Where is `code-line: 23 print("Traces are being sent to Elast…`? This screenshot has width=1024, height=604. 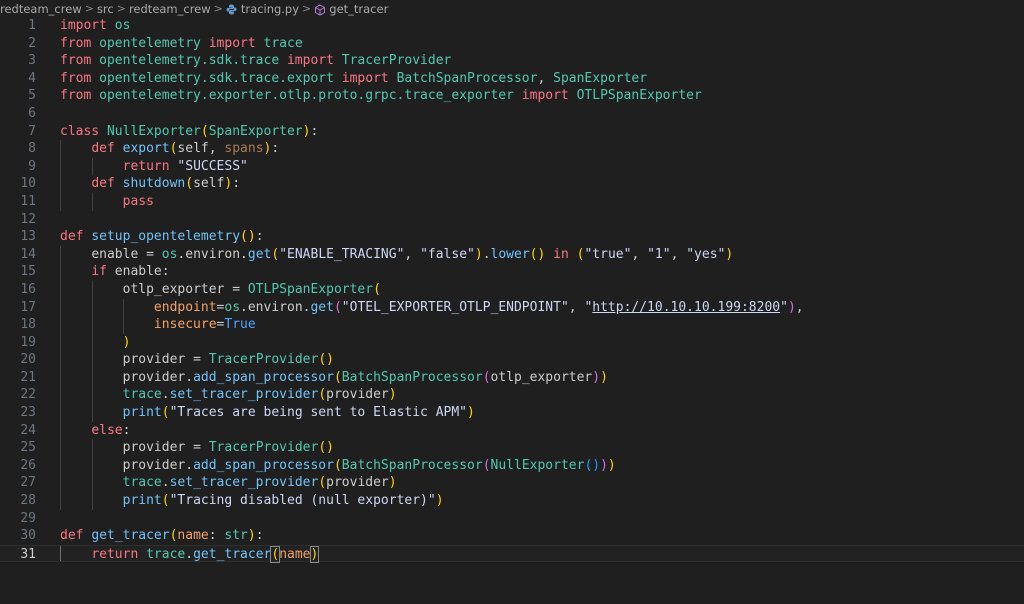
code-line: 23 print("Traces are being sent to Elast… is located at coordinates (512, 413).